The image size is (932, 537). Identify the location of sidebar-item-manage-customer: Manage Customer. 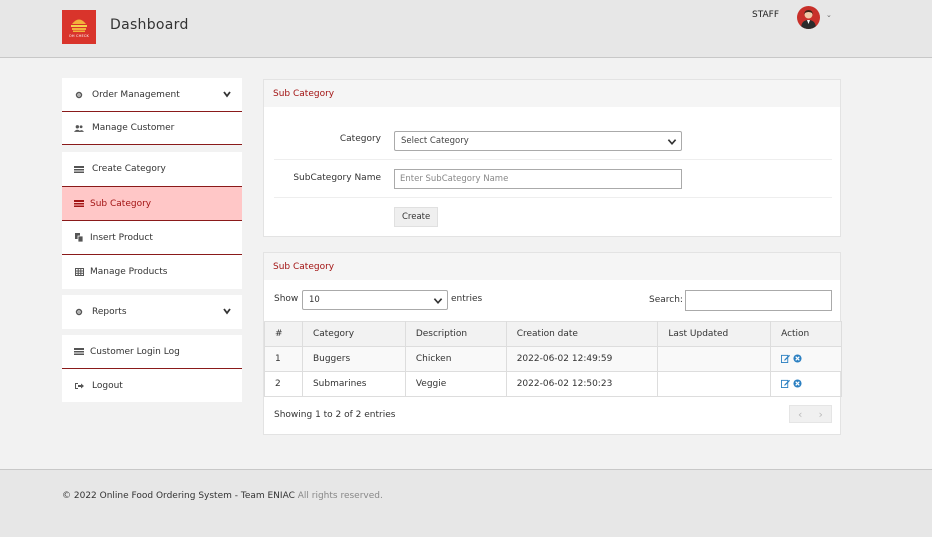
(152, 128).